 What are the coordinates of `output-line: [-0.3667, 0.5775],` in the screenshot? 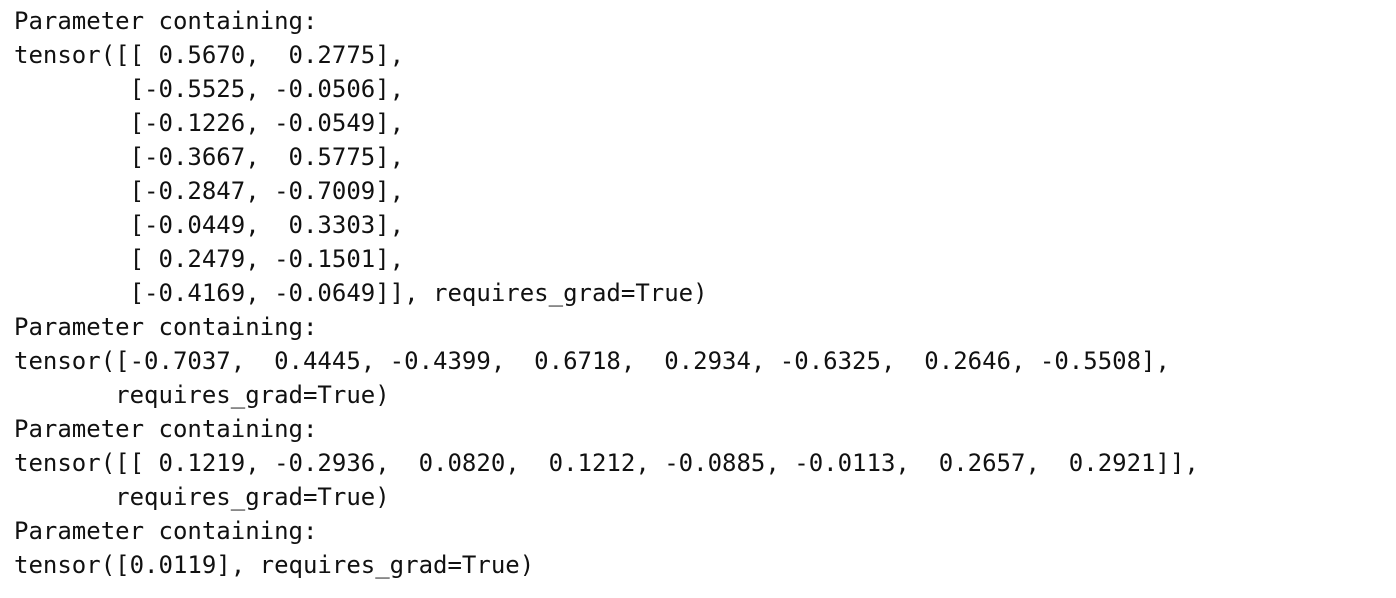 It's located at (209, 157).